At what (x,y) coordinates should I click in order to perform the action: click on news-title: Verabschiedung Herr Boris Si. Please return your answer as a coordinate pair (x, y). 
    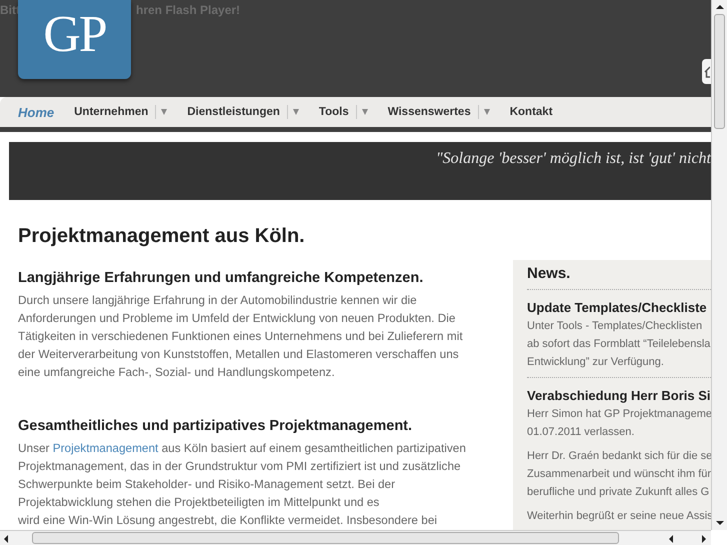
    Looking at the image, I should click on (619, 396).